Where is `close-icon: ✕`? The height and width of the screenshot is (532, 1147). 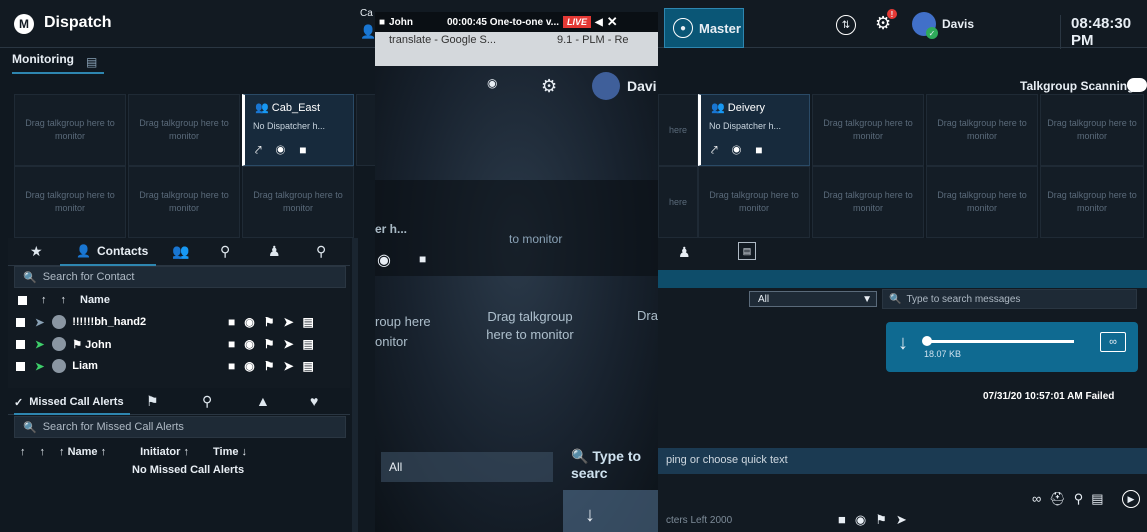 close-icon: ✕ is located at coordinates (612, 22).